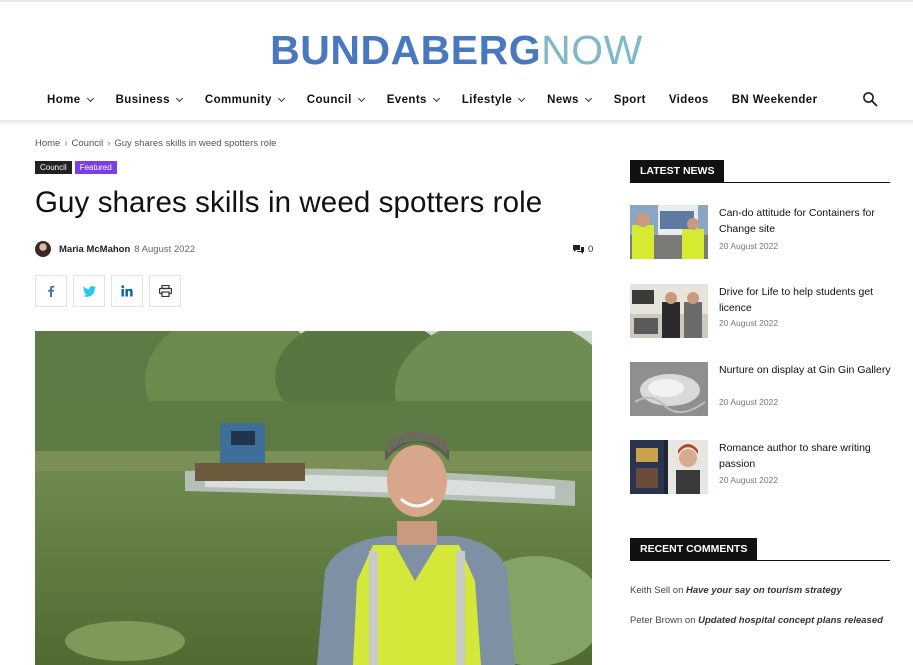 Image resolution: width=913 pixels, height=665 pixels. What do you see at coordinates (64, 100) in the screenshot?
I see `nav-label: Home` at bounding box center [64, 100].